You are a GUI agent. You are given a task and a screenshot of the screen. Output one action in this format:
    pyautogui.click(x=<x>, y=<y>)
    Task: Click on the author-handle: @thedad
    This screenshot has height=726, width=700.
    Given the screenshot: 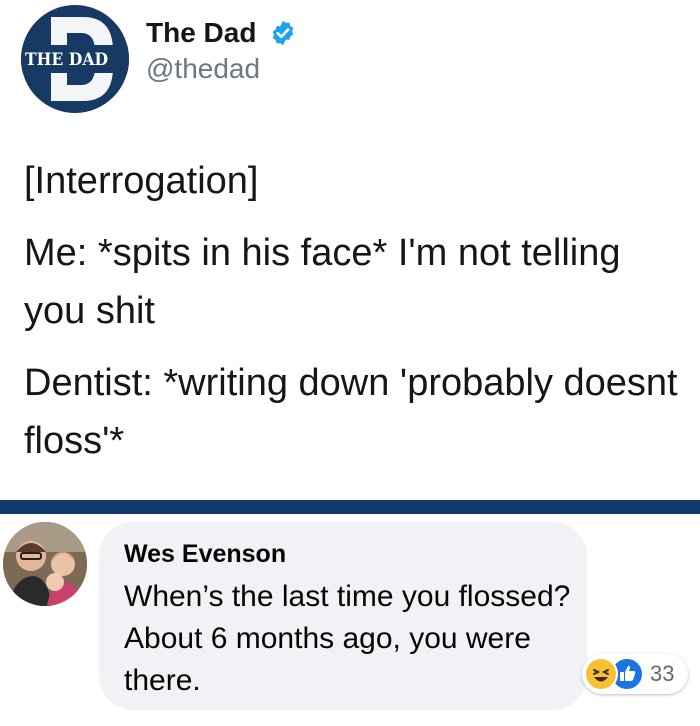 What is the action you would take?
    pyautogui.click(x=221, y=69)
    